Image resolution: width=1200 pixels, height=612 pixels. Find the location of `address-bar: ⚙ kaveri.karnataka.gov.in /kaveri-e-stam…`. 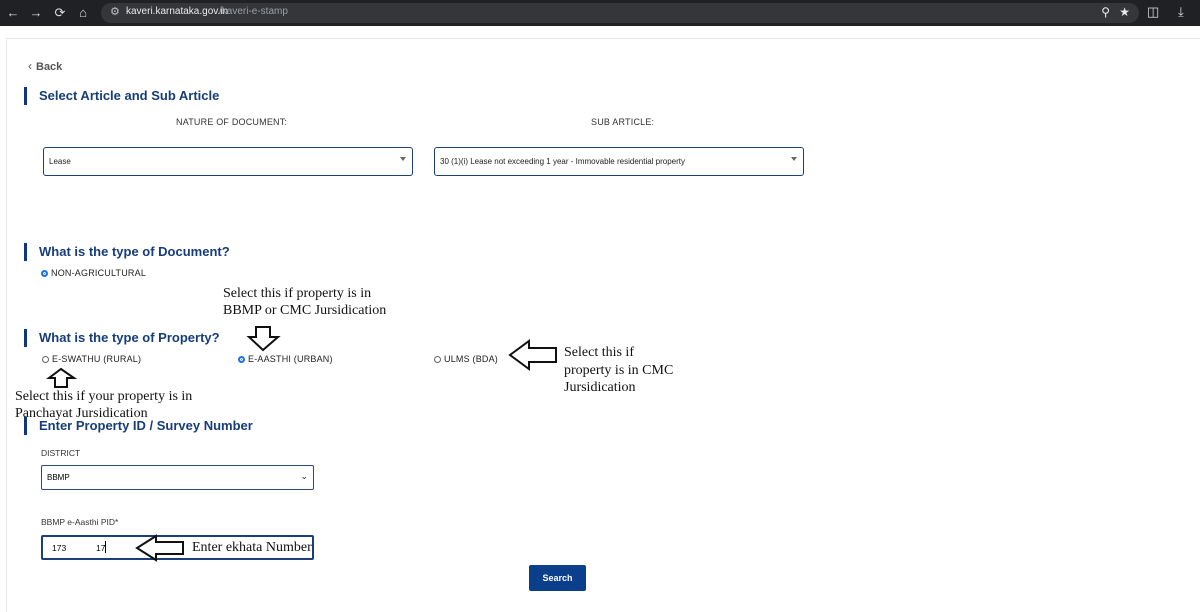

address-bar: ⚙ kaveri.karnataka.gov.in /kaveri-e-stam… is located at coordinates (620, 13).